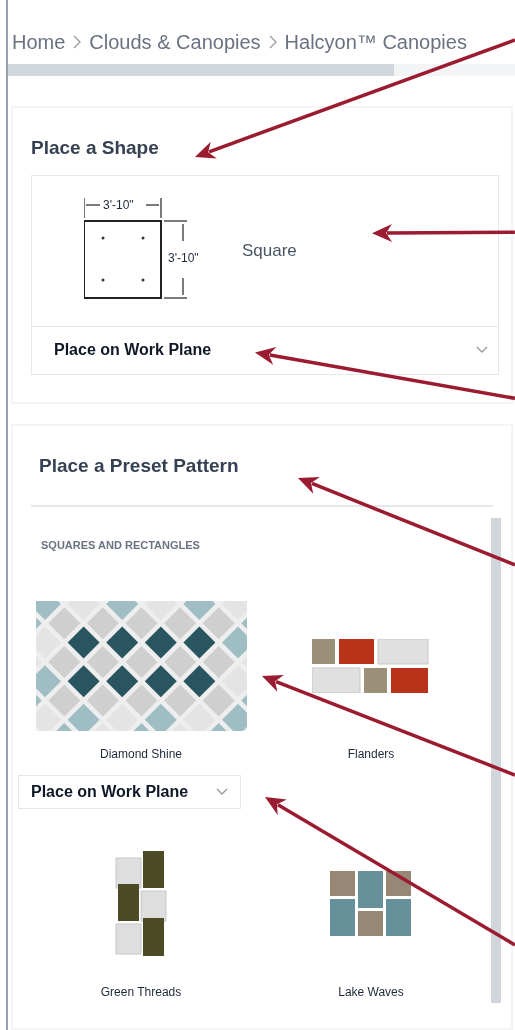 The width and height of the screenshot is (515, 1030). I want to click on pattern-name: Green Threads, so click(141, 992).